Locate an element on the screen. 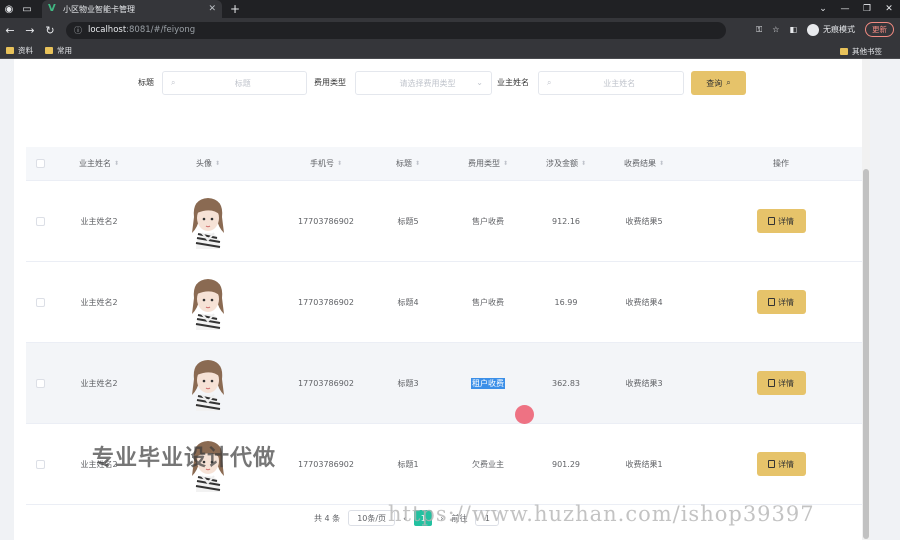 This screenshot has height=540, width=900. header-amount: 涉及金额 ⬍ is located at coordinates (566, 164).